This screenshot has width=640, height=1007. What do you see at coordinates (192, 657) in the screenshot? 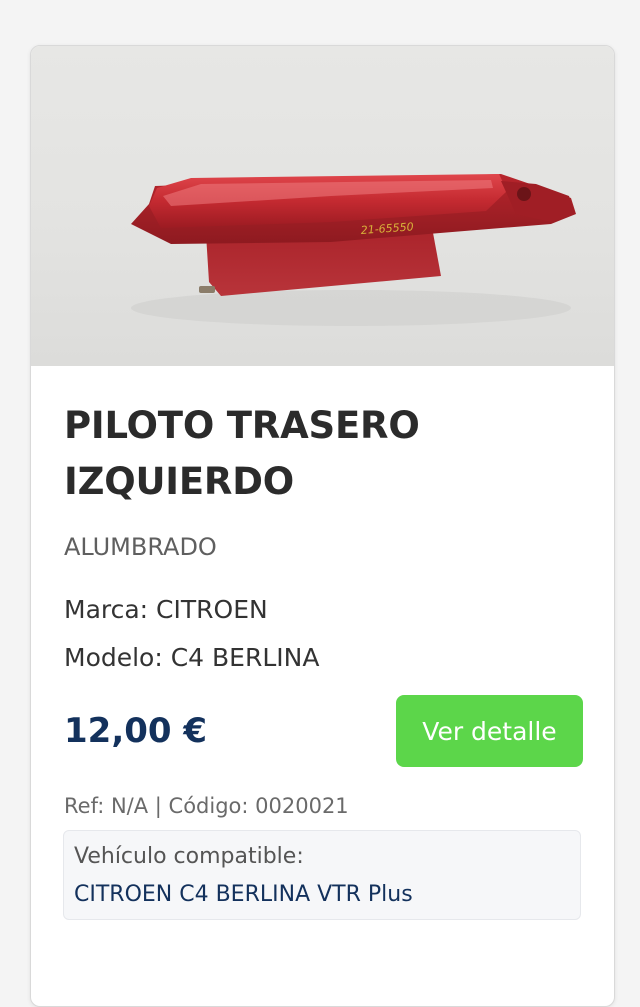
I see `model-line: Modelo: C4 BERLINA` at bounding box center [192, 657].